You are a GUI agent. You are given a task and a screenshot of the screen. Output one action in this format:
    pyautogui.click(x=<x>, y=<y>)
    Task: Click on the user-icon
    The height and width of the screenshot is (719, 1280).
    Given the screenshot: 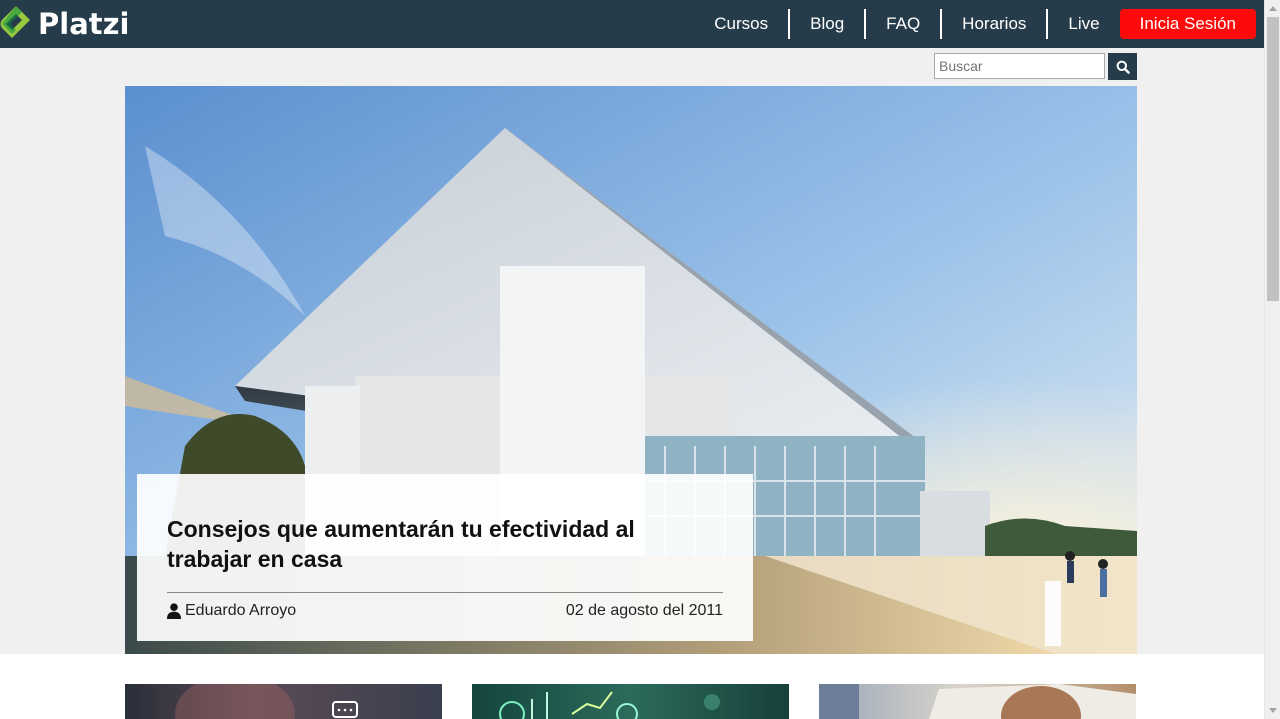 What is the action you would take?
    pyautogui.click(x=174, y=611)
    